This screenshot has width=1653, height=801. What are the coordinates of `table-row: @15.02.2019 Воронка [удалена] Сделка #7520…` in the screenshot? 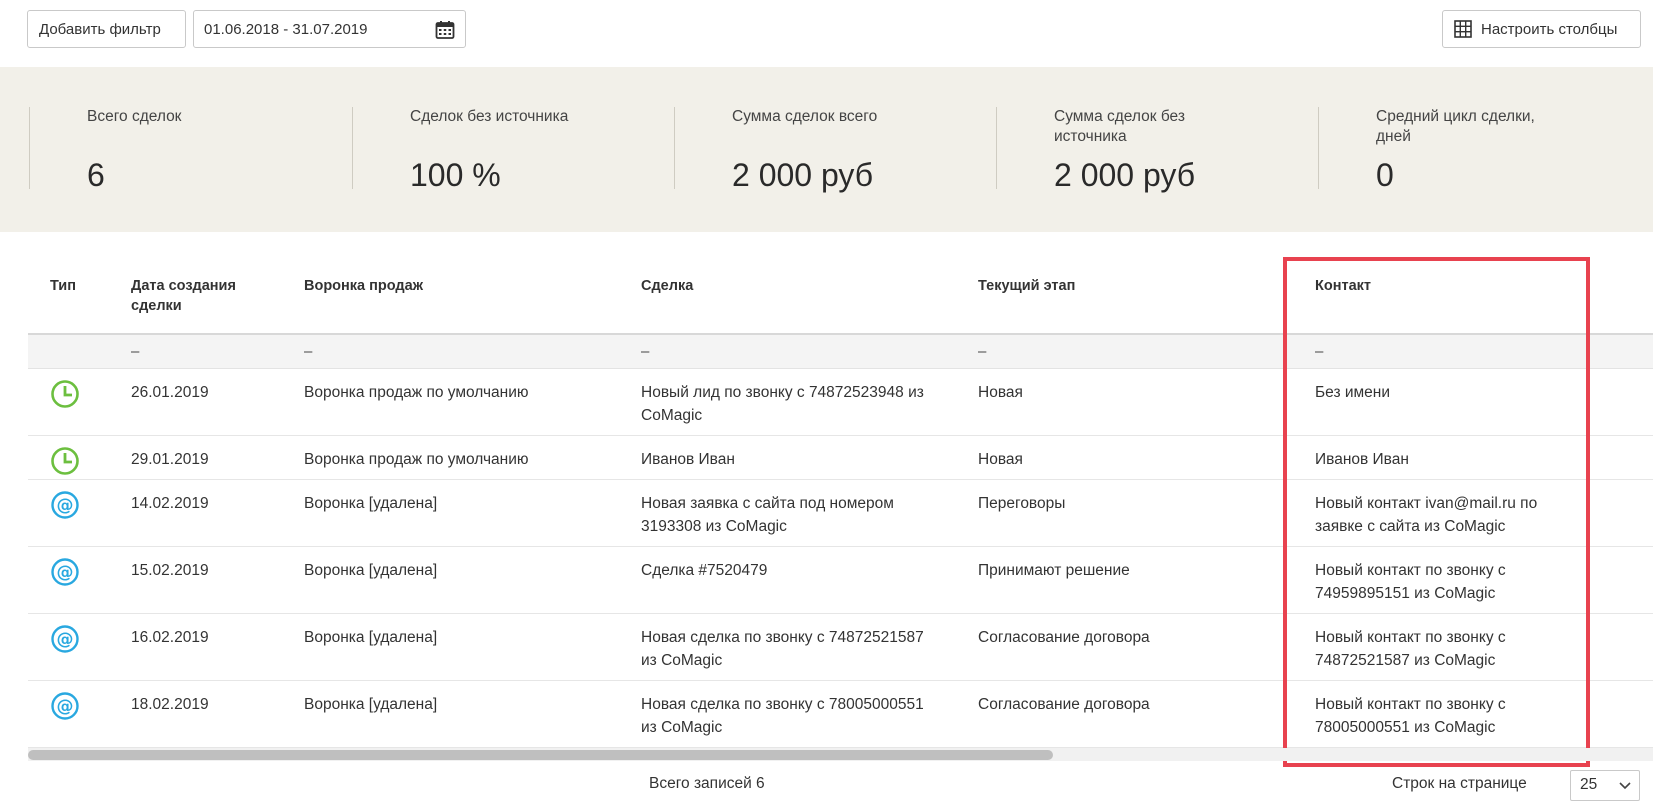 It's located at (840, 580).